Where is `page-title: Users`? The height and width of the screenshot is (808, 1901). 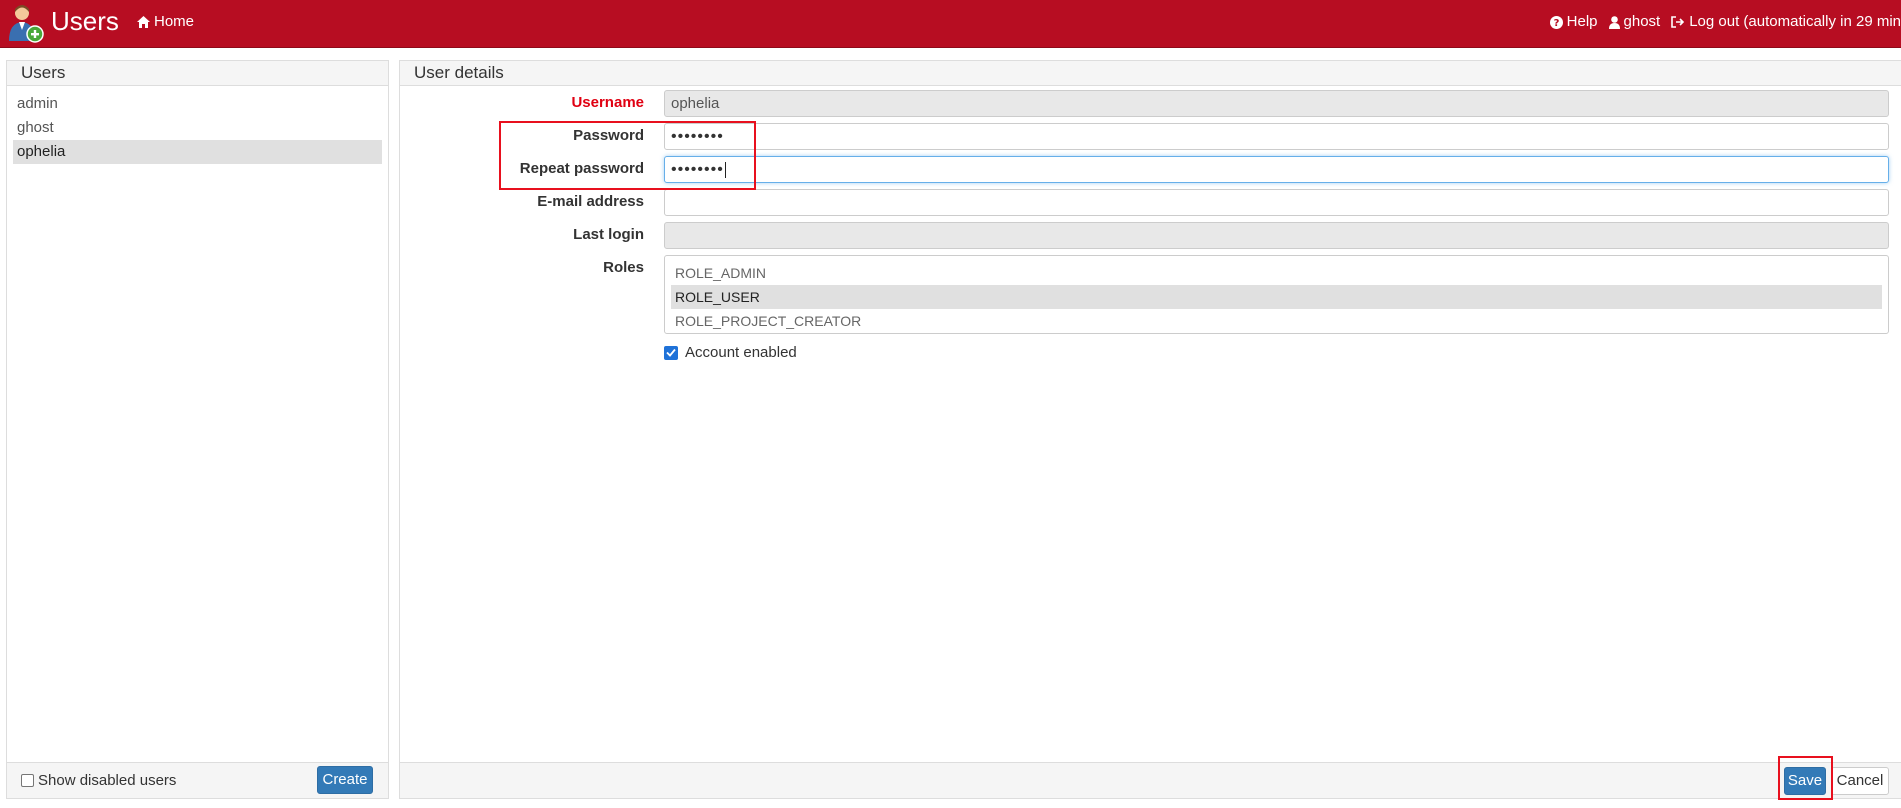 page-title: Users is located at coordinates (85, 21).